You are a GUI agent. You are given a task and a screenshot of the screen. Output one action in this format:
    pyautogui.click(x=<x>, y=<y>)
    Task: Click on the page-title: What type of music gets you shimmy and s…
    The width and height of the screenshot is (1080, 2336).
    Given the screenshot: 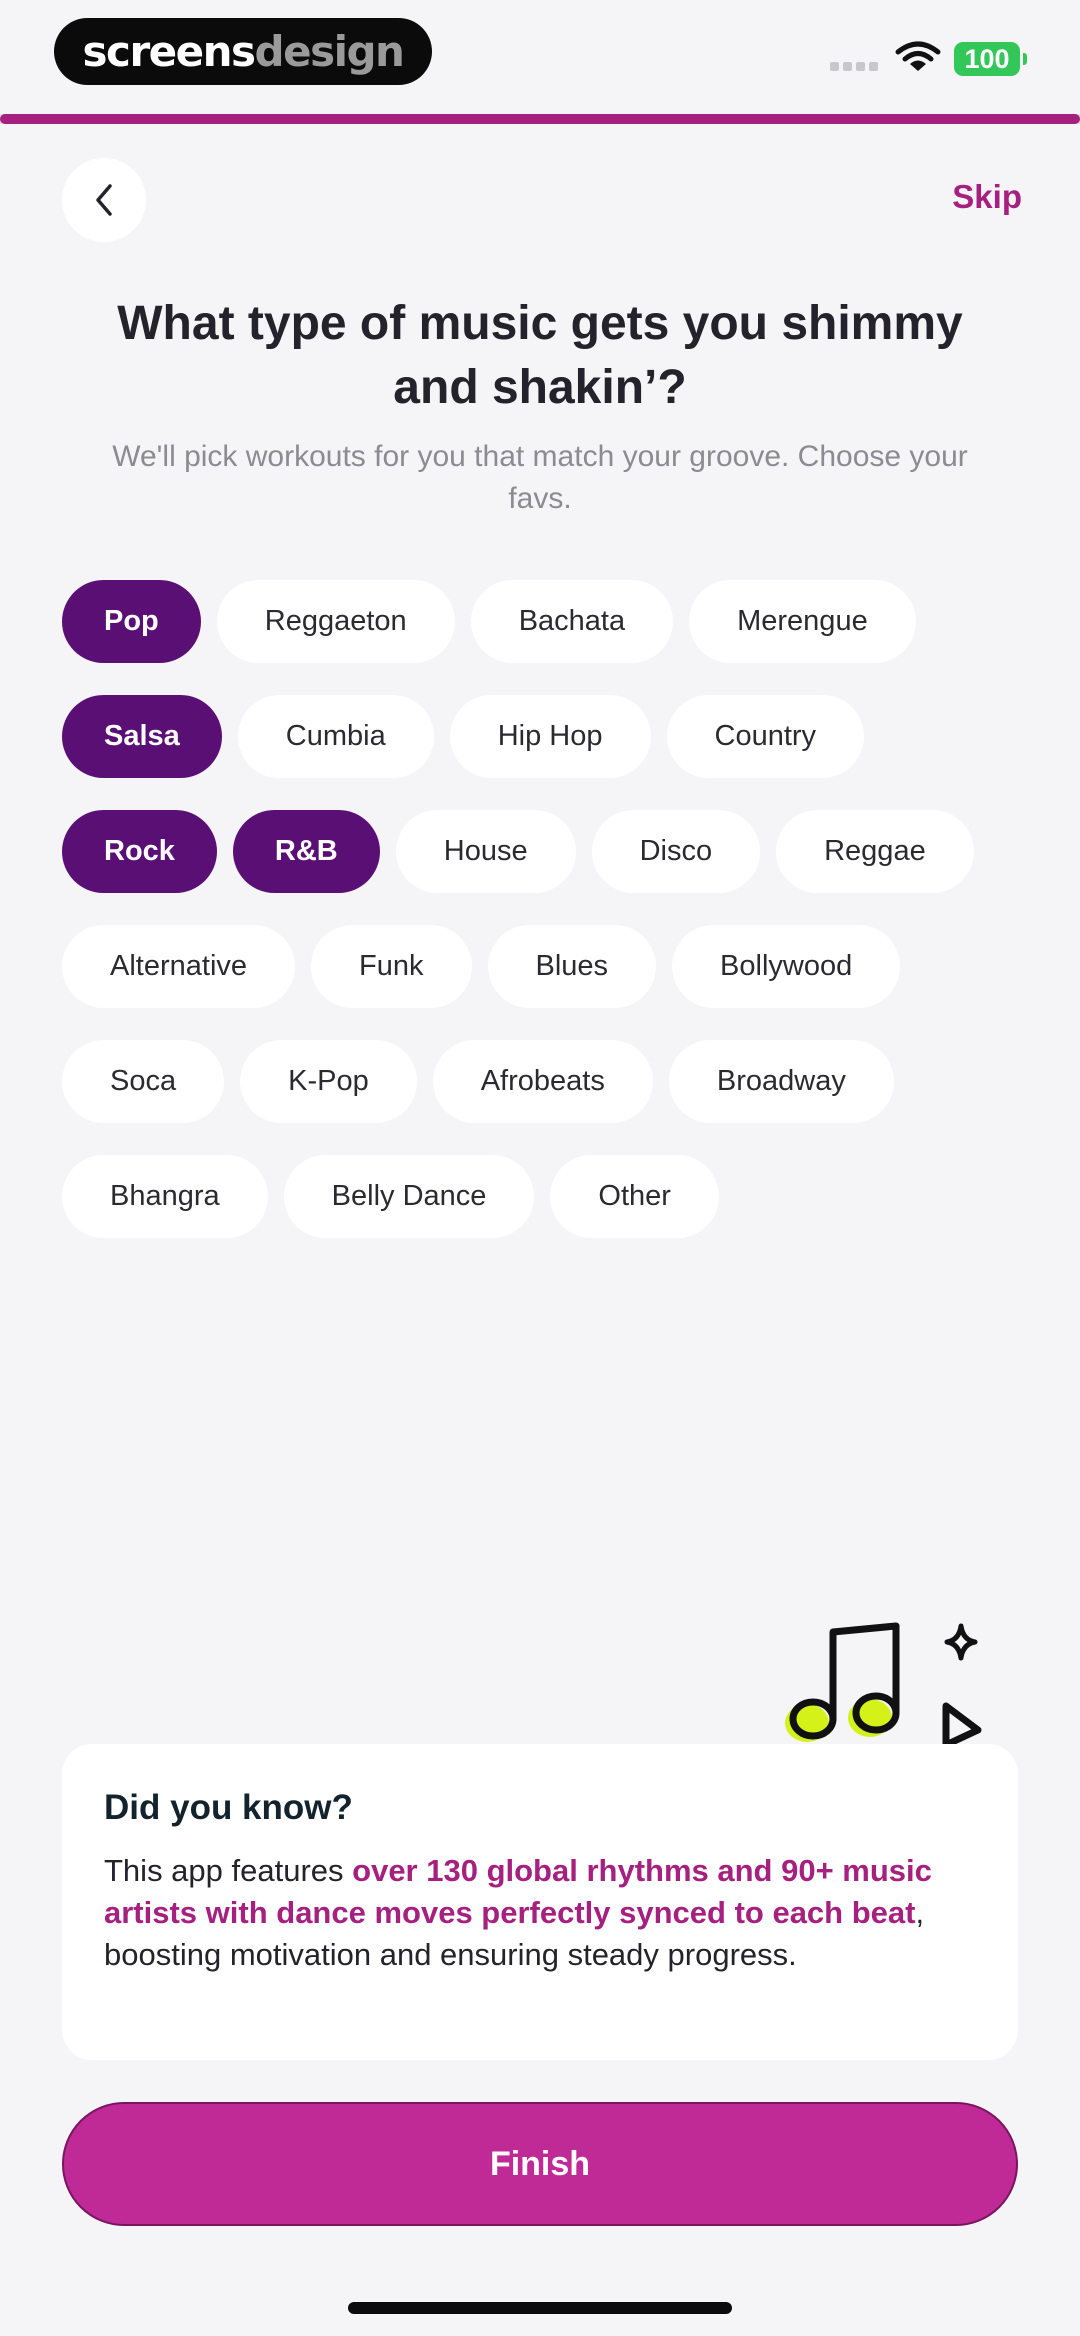 What is the action you would take?
    pyautogui.click(x=540, y=355)
    